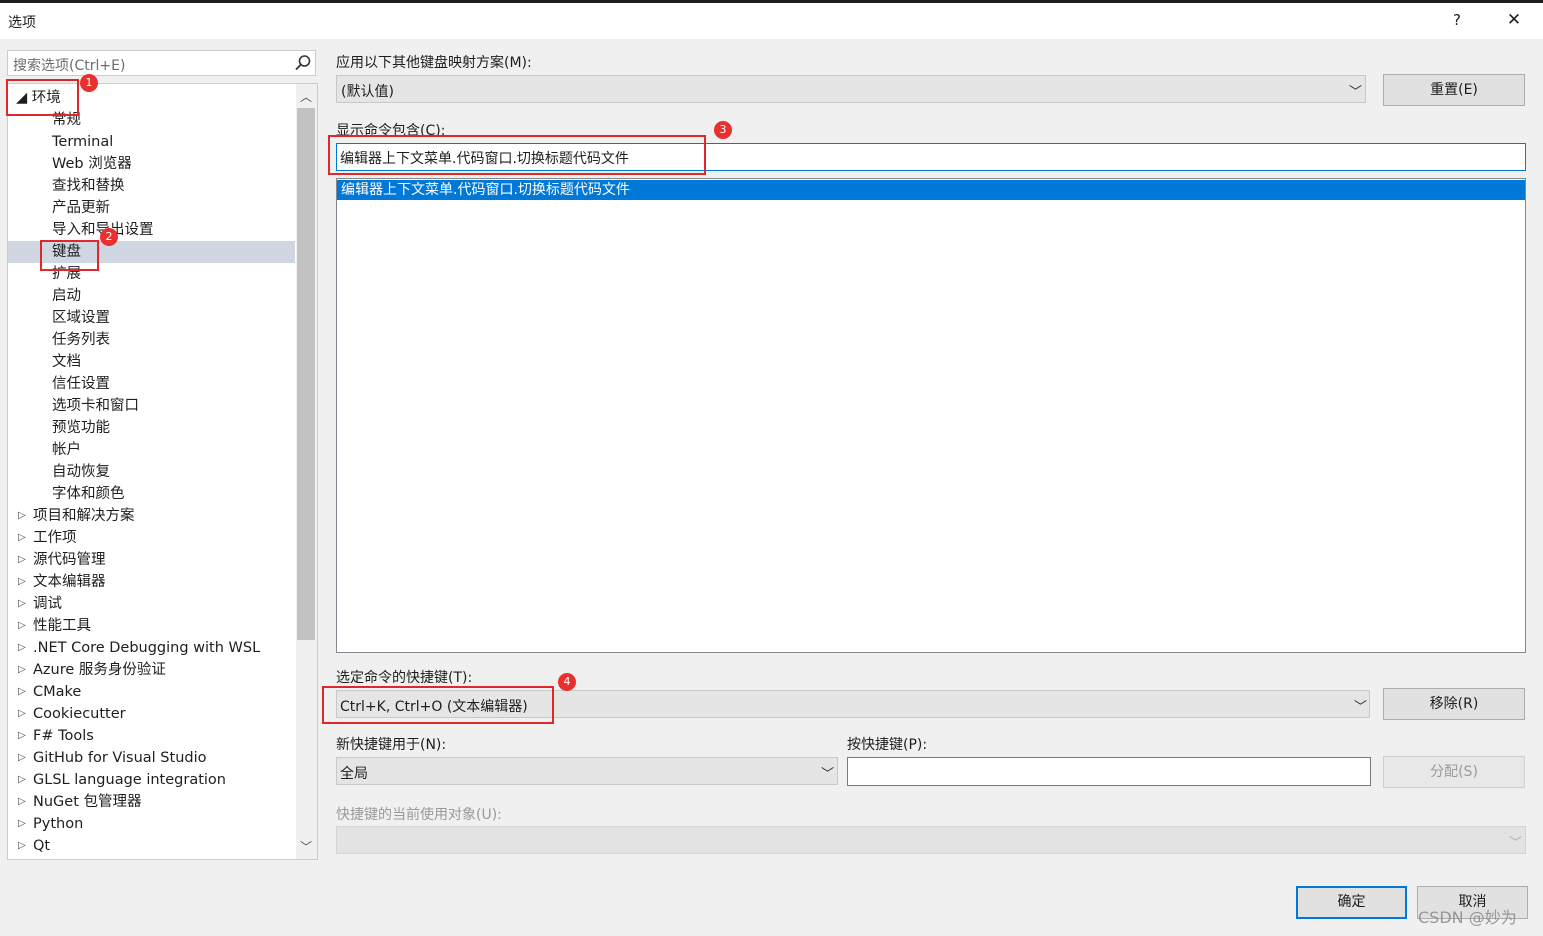  I want to click on close-button: ✕, so click(1514, 20).